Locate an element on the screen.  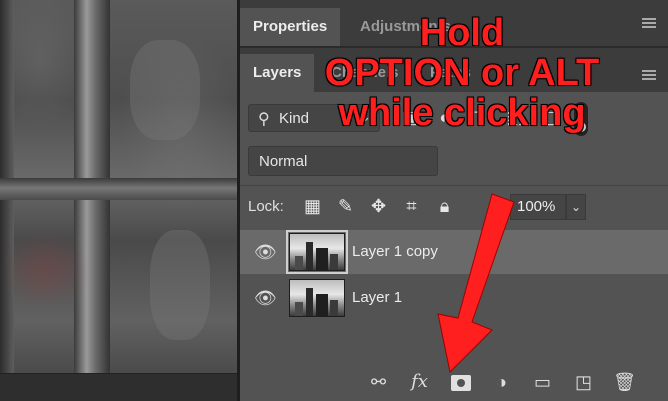
lock-image-icon: ✎ is located at coordinates (345, 206).